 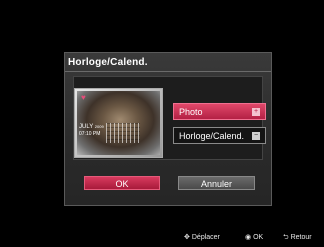 I want to click on option-photo: Photo +, so click(x=219, y=111).